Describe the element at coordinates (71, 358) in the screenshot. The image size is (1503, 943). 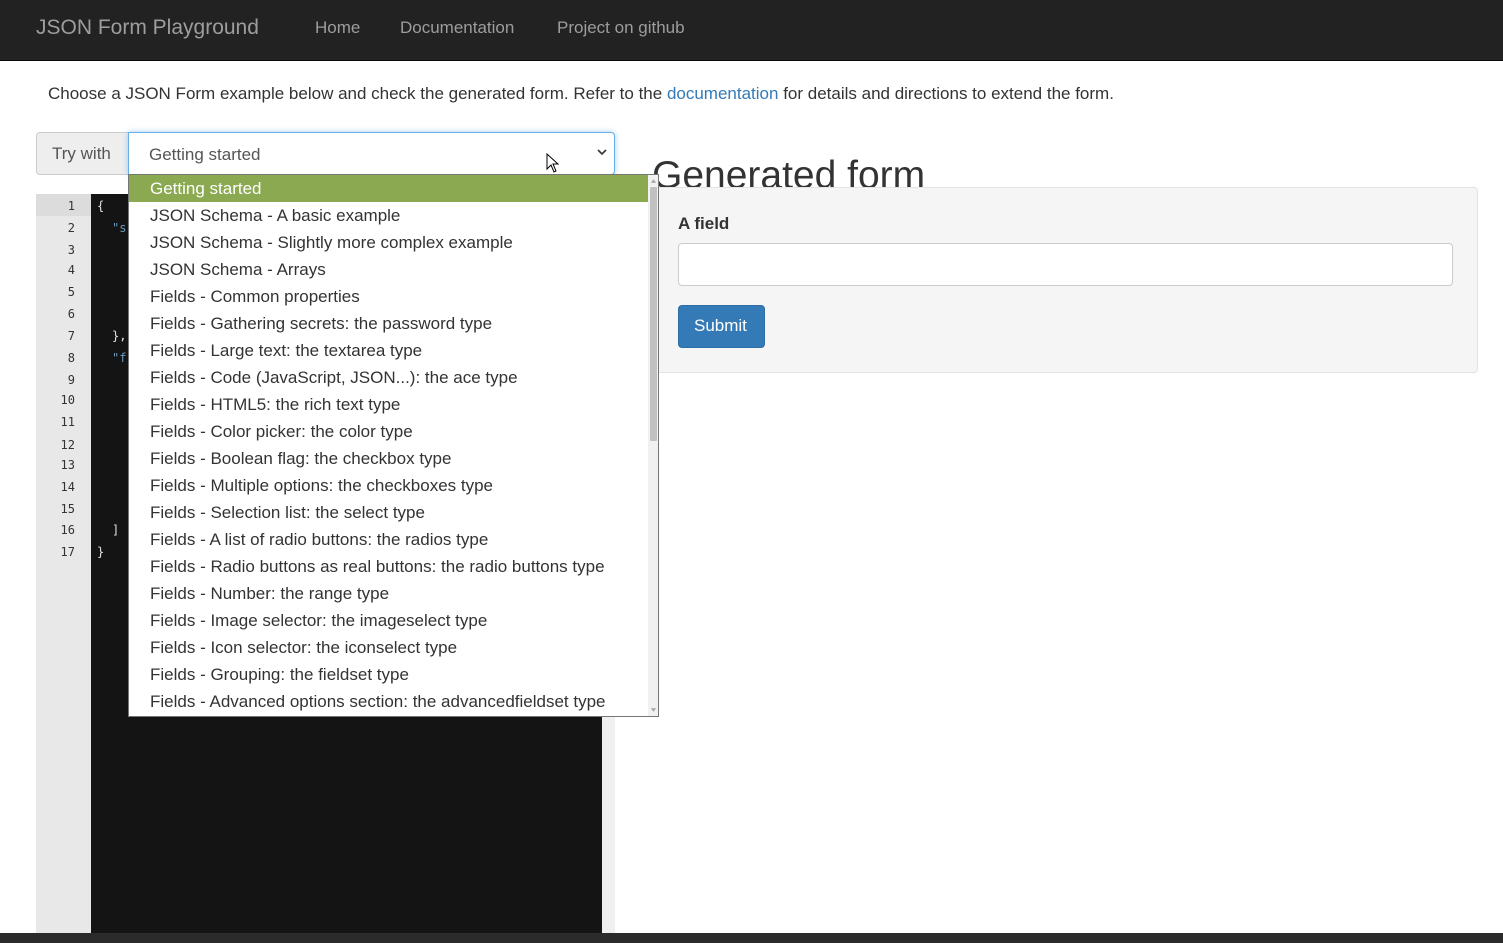
I see `line-number: 8` at that location.